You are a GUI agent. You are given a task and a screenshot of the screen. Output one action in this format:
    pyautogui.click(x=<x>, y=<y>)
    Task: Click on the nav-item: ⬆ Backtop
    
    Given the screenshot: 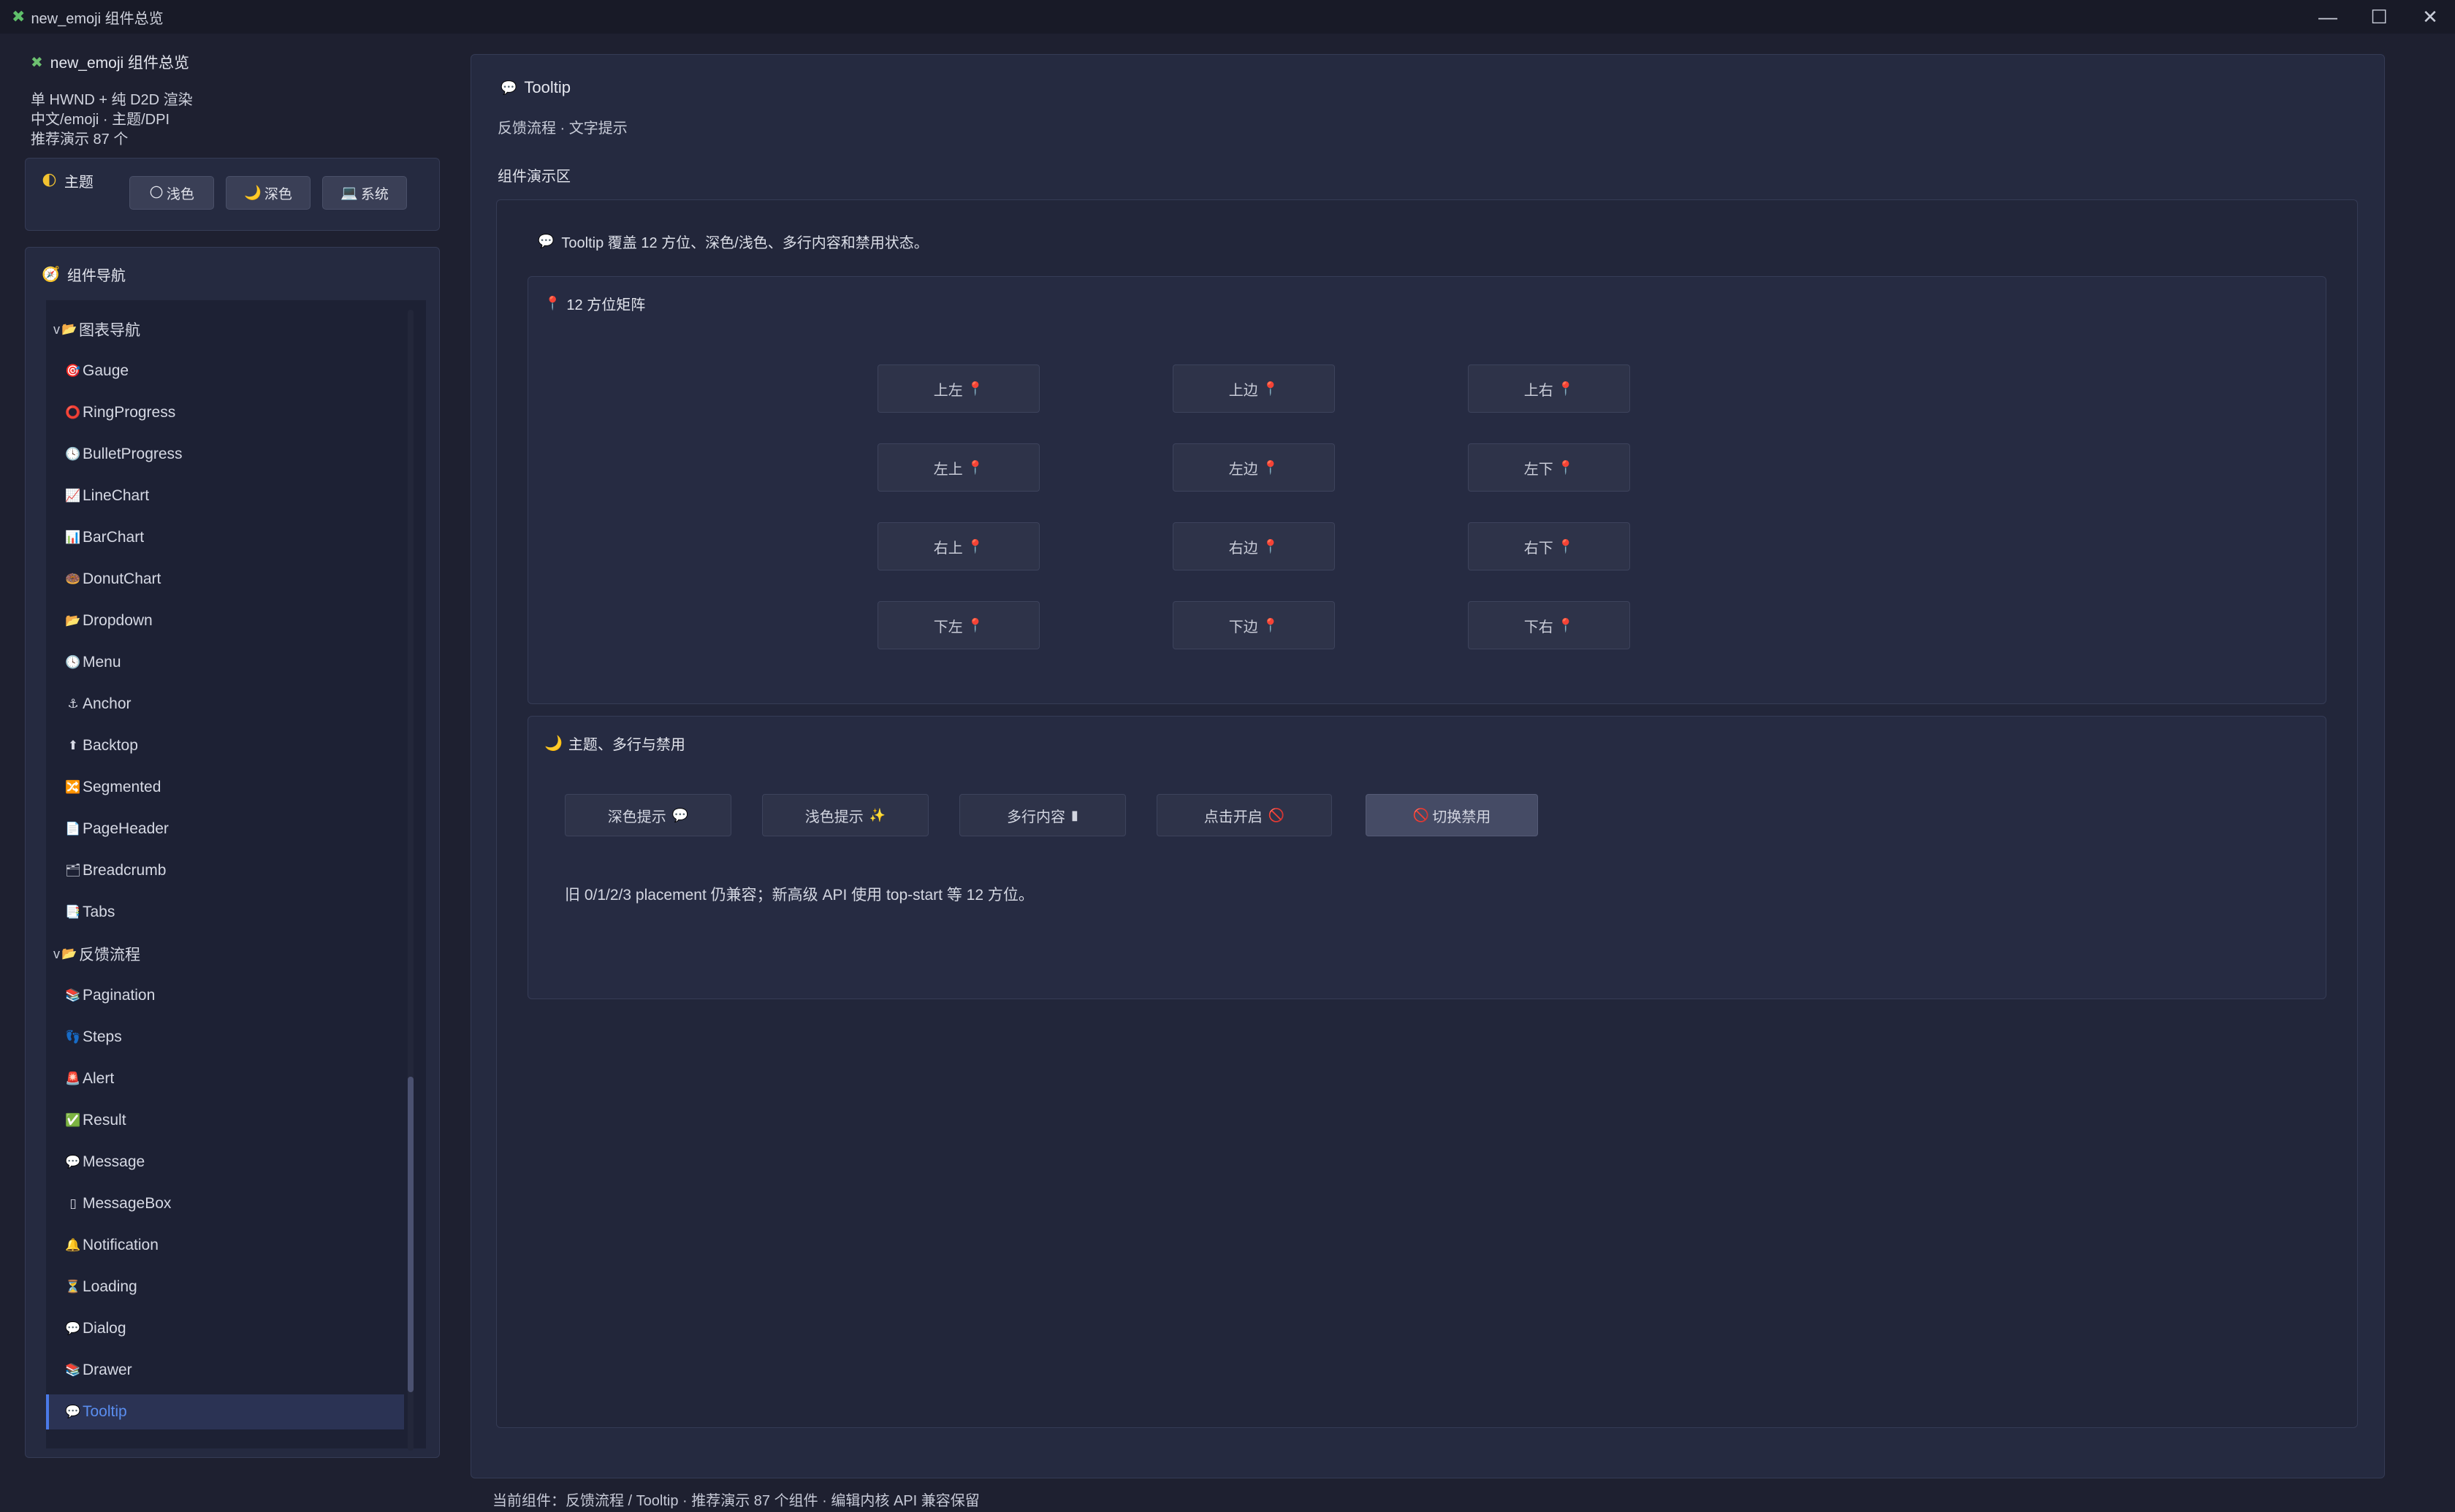 What is the action you would take?
    pyautogui.click(x=225, y=745)
    